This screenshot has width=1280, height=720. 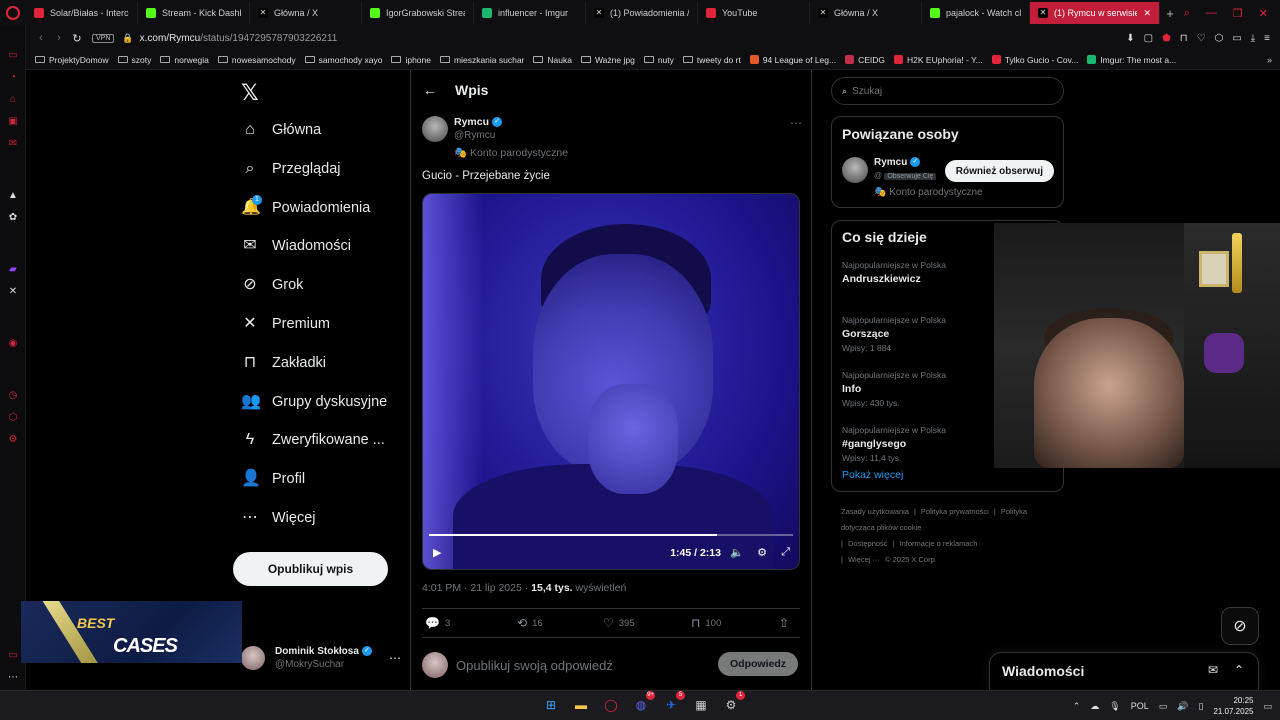 I want to click on steam-icon: ⚙ 1, so click(x=732, y=703).